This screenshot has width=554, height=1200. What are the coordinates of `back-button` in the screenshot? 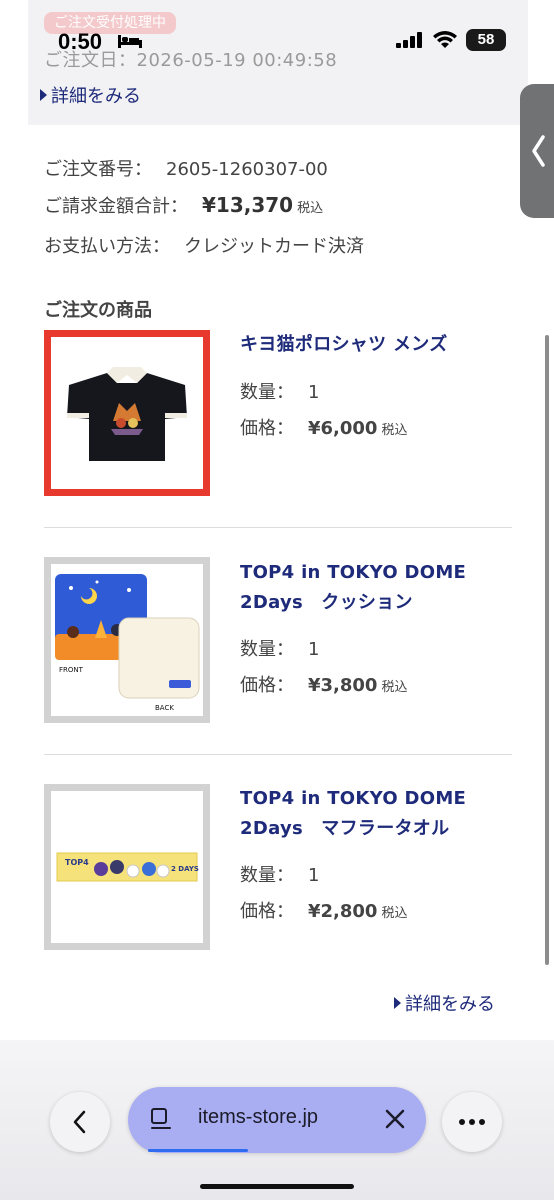 It's located at (80, 1122).